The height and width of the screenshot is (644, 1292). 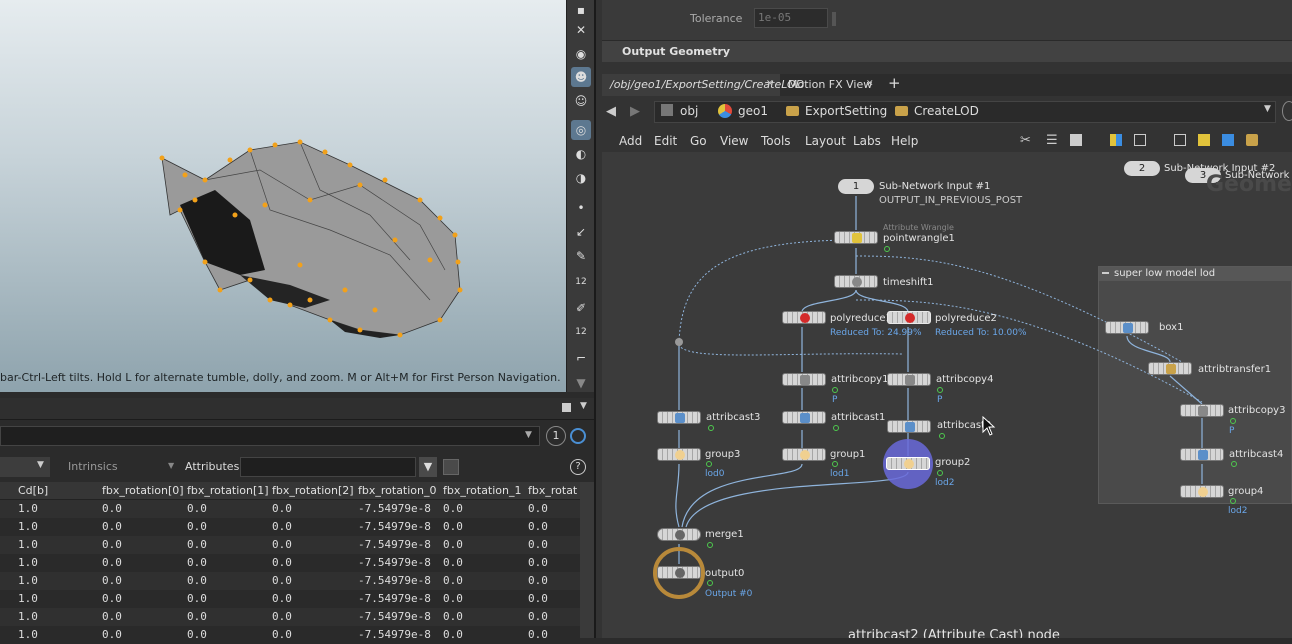 What do you see at coordinates (804, 317) in the screenshot?
I see `node-polyreduce1` at bounding box center [804, 317].